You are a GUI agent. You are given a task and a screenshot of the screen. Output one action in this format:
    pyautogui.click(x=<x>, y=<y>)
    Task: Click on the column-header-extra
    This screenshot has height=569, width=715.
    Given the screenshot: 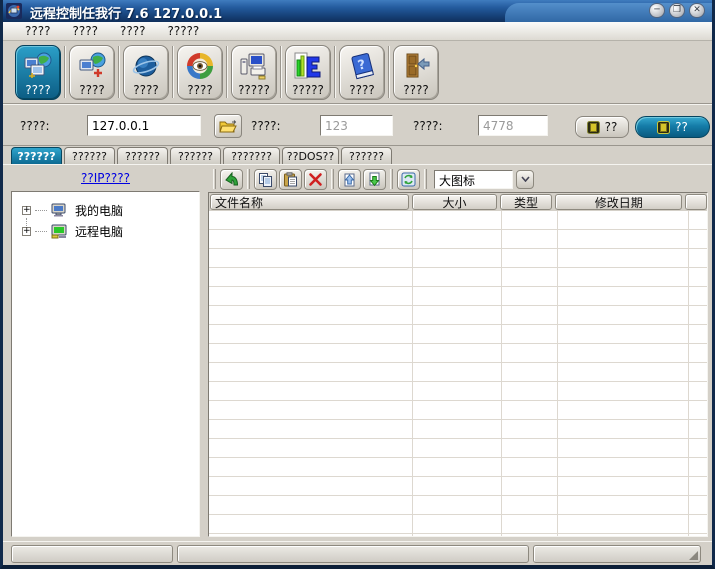 What is the action you would take?
    pyautogui.click(x=696, y=202)
    